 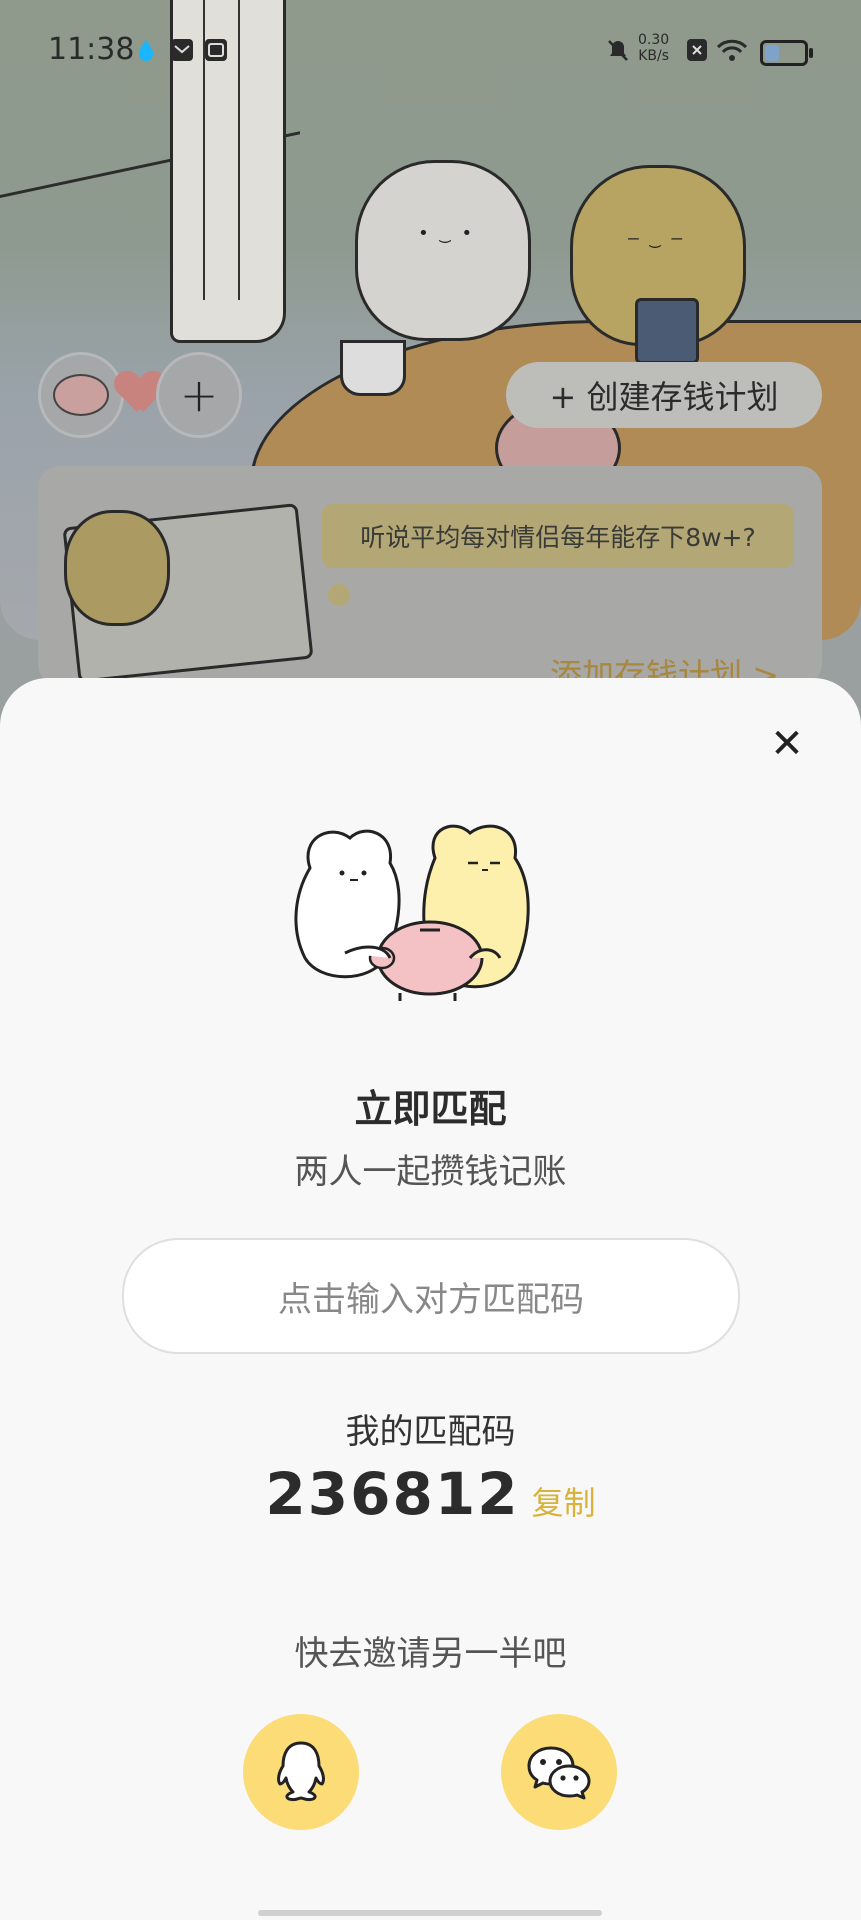 I want to click on copy-button: 复制, so click(x=564, y=1501).